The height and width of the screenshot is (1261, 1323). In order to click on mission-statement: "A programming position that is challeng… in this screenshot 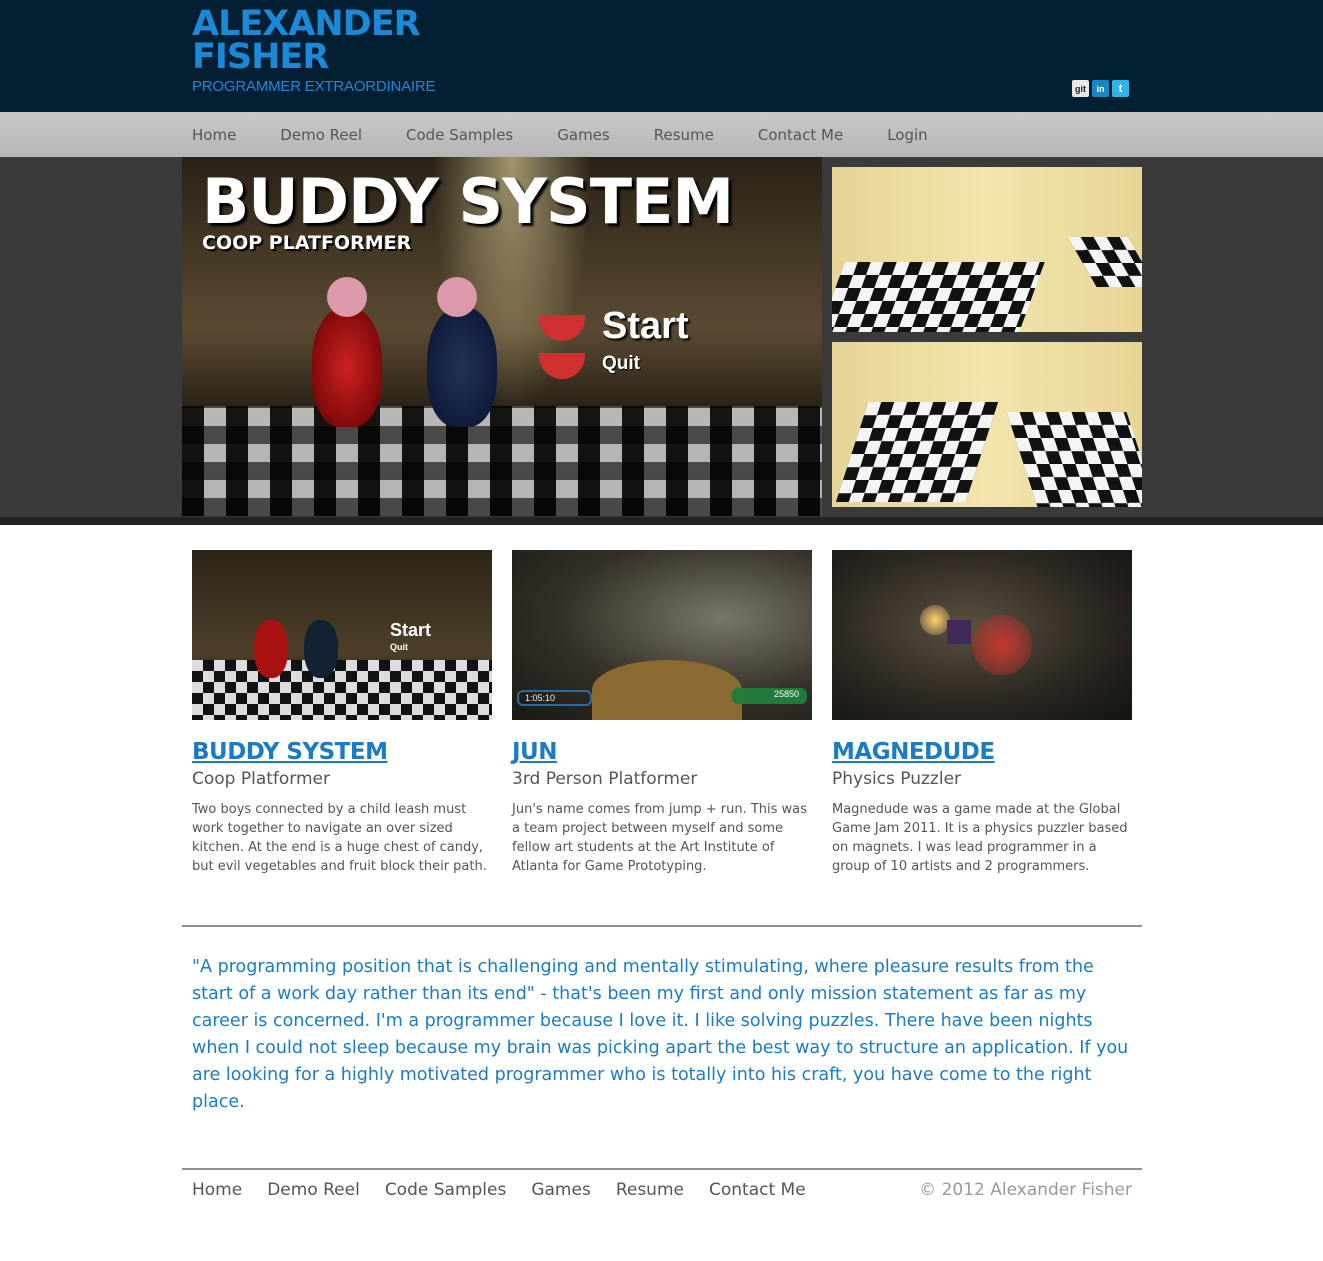, I will do `click(660, 1034)`.